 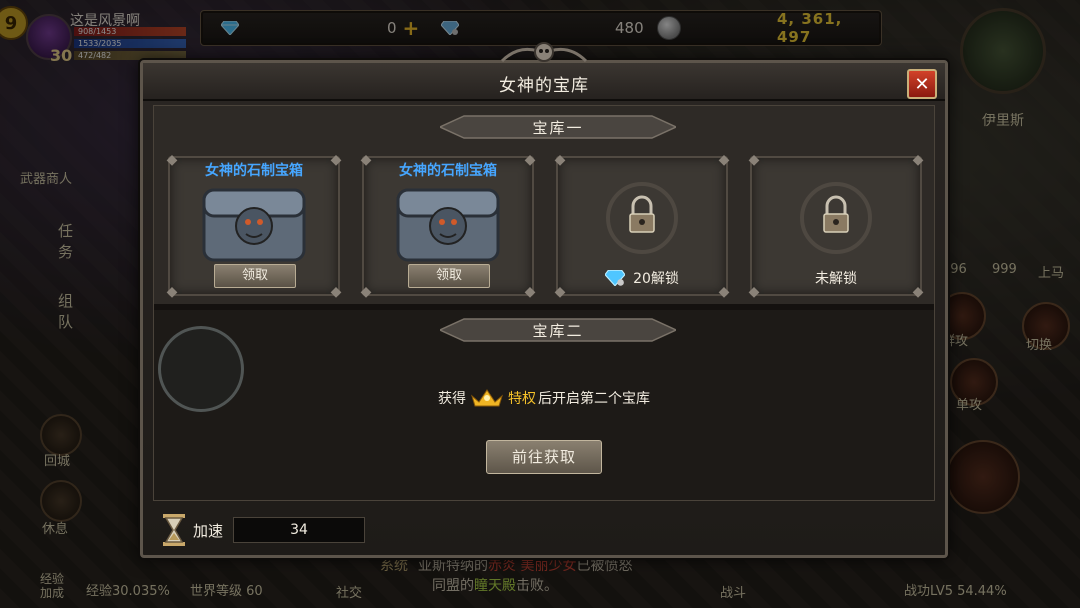 I want to click on privilege-hint: 获得 特权 后开启第二个宝库, so click(x=544, y=398).